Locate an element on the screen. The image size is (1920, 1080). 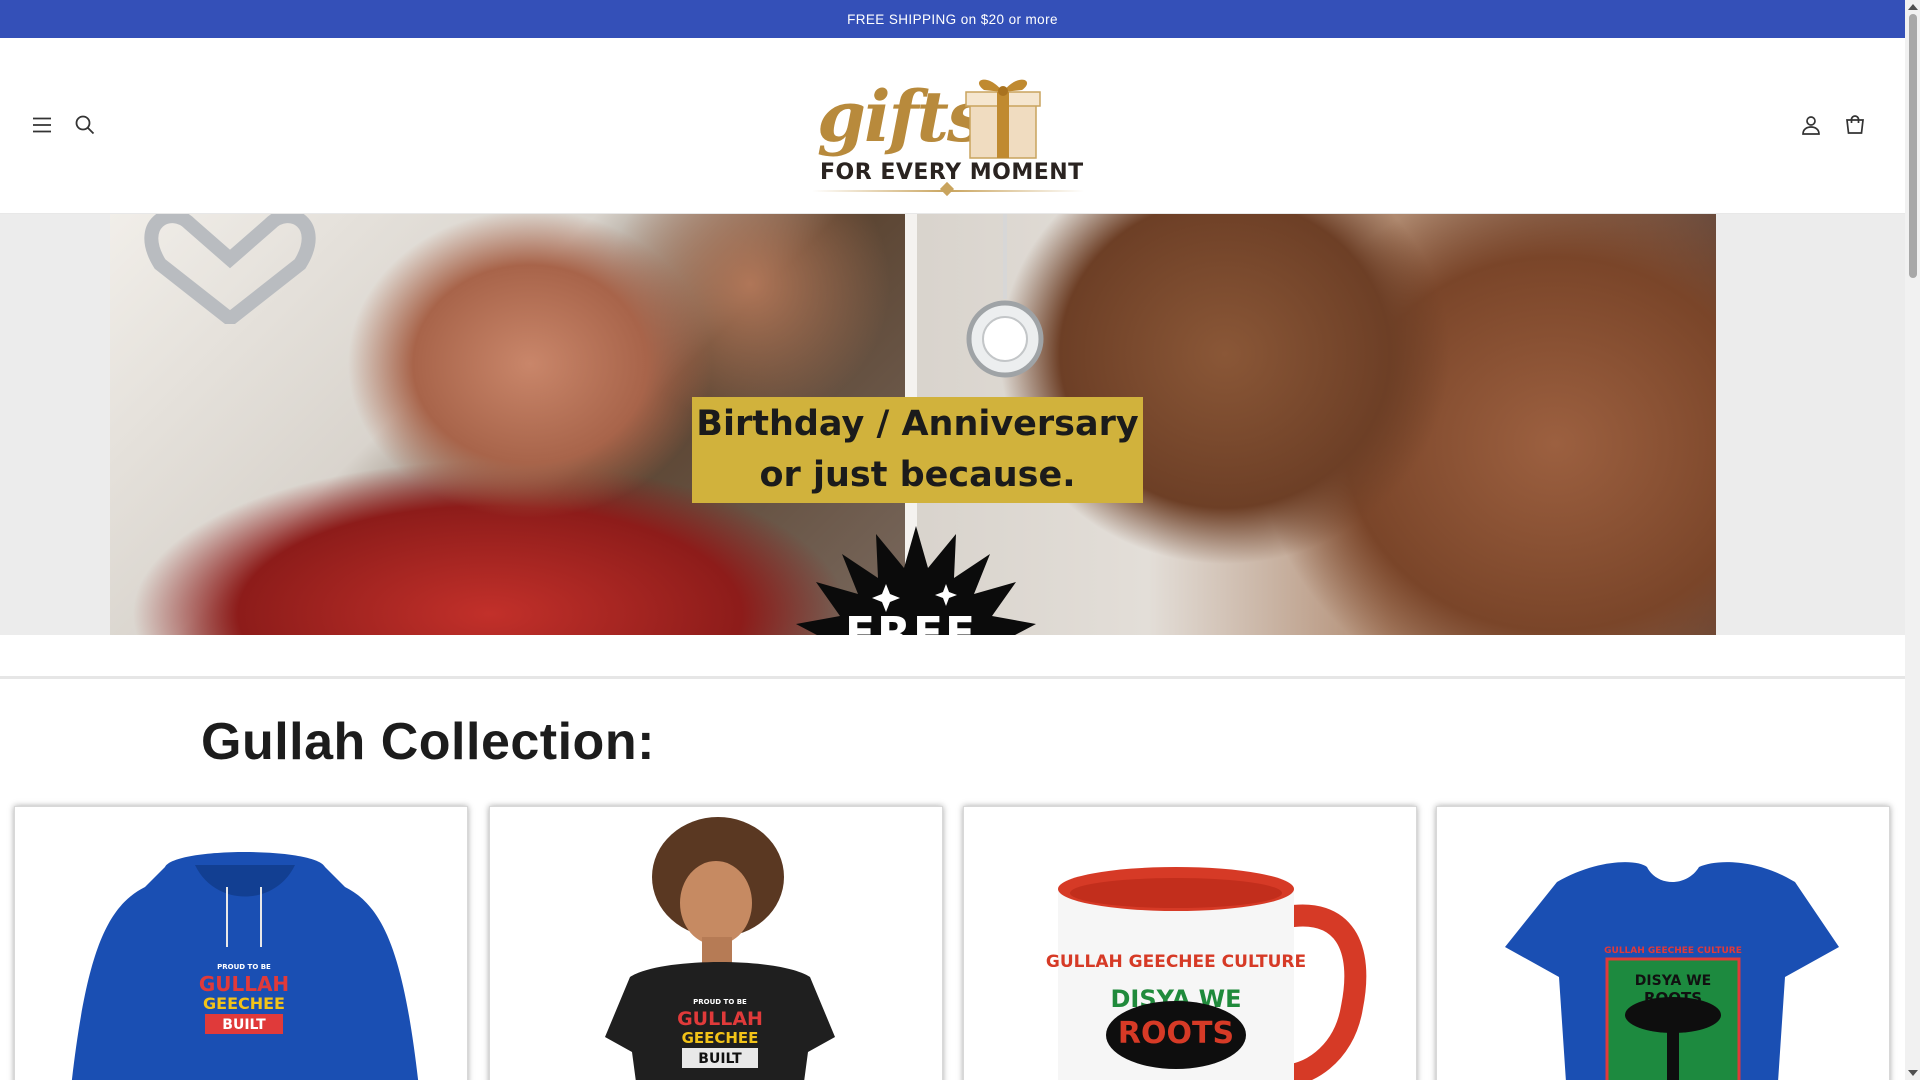
product-image-mug: GULLAH GEECHEE CULTURE DISYA WE ROOTS is located at coordinates (1206, 973).